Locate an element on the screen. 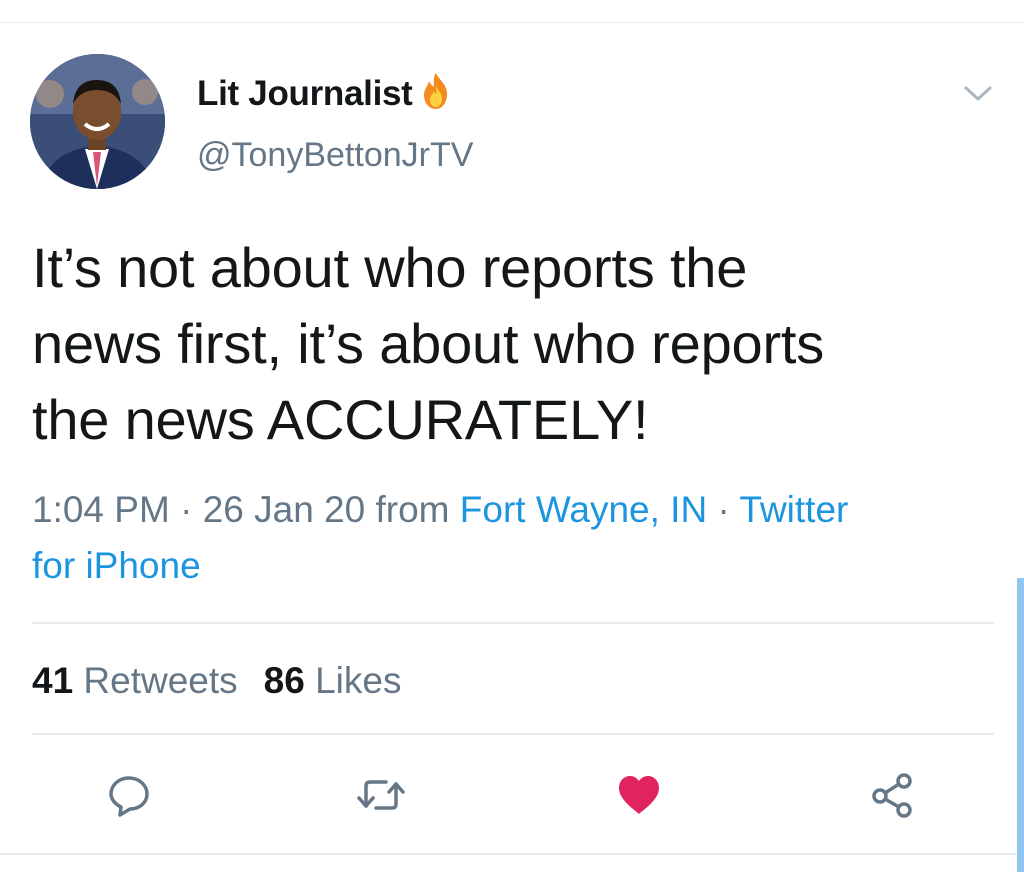  display-name-row: Lit Journalist is located at coordinates (327, 94).